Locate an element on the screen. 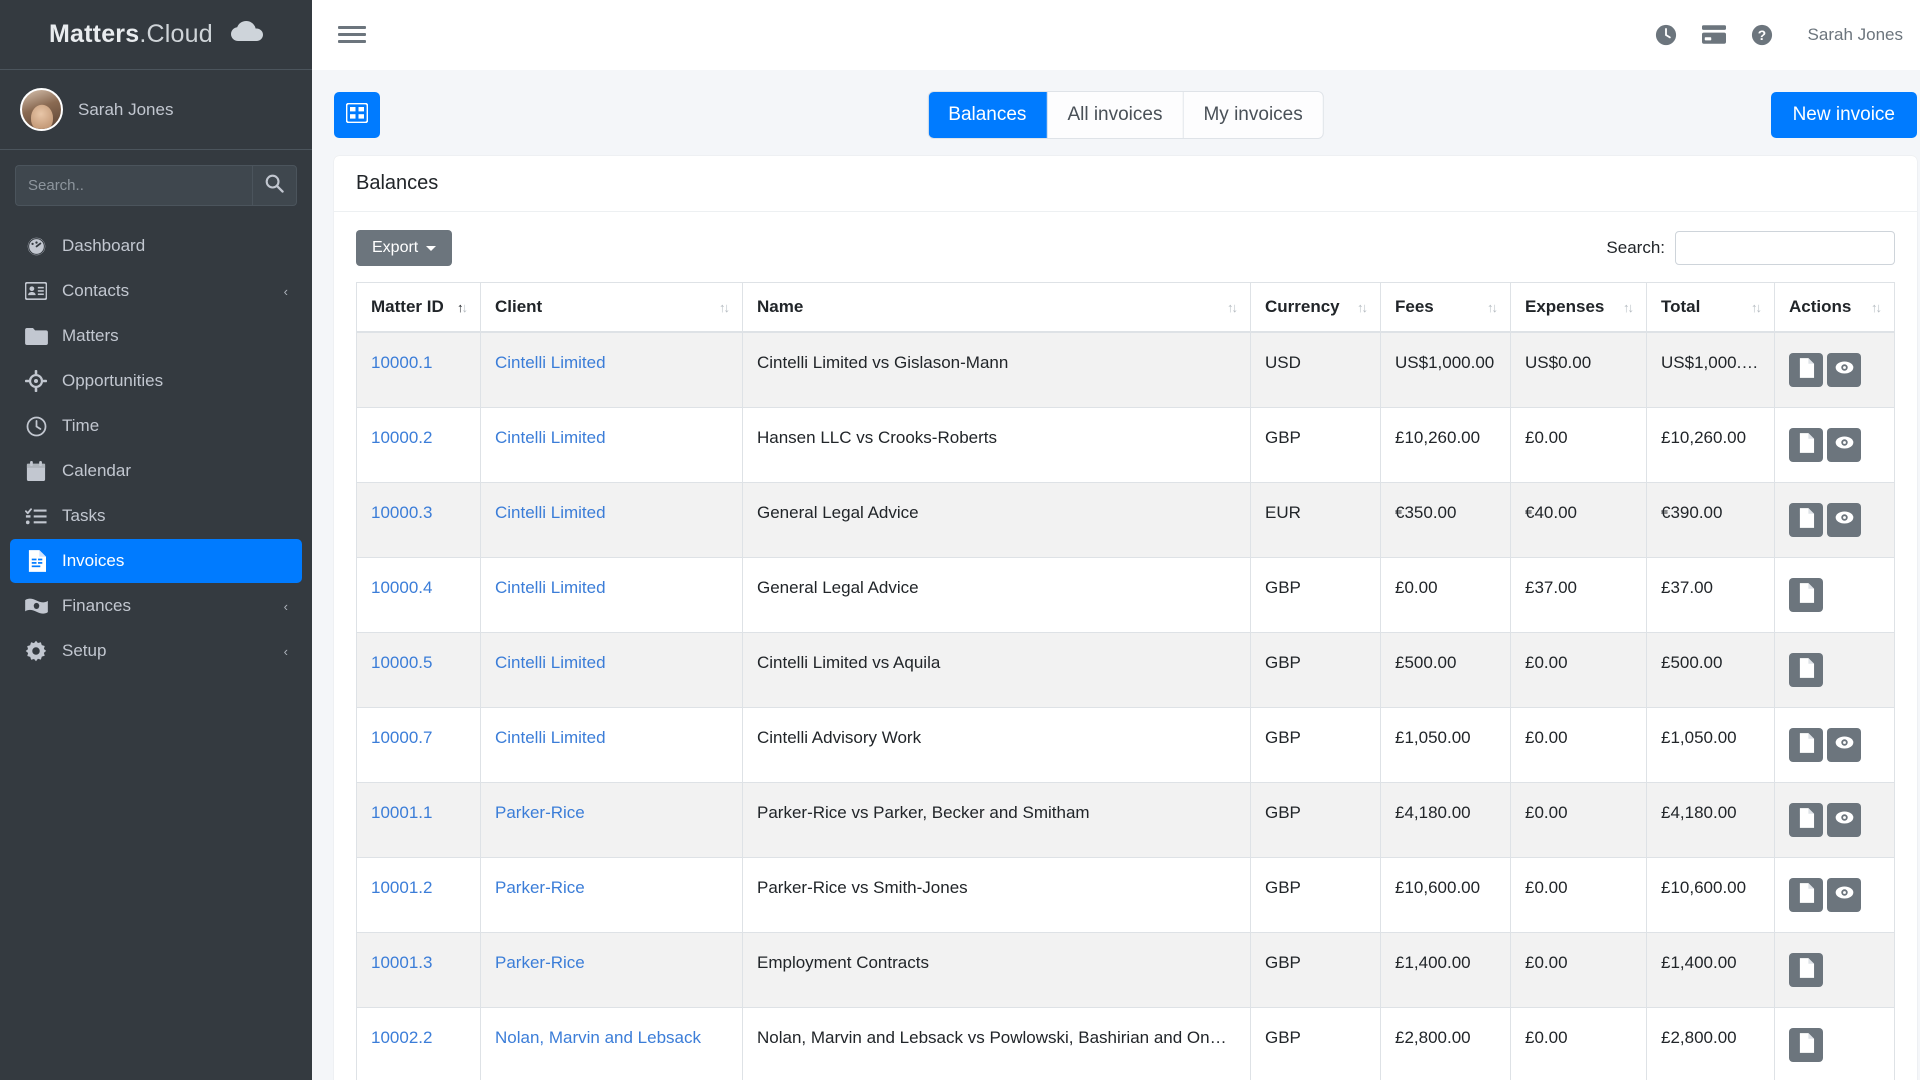 This screenshot has height=1080, width=1920. topbar-clock-icon is located at coordinates (1666, 35).